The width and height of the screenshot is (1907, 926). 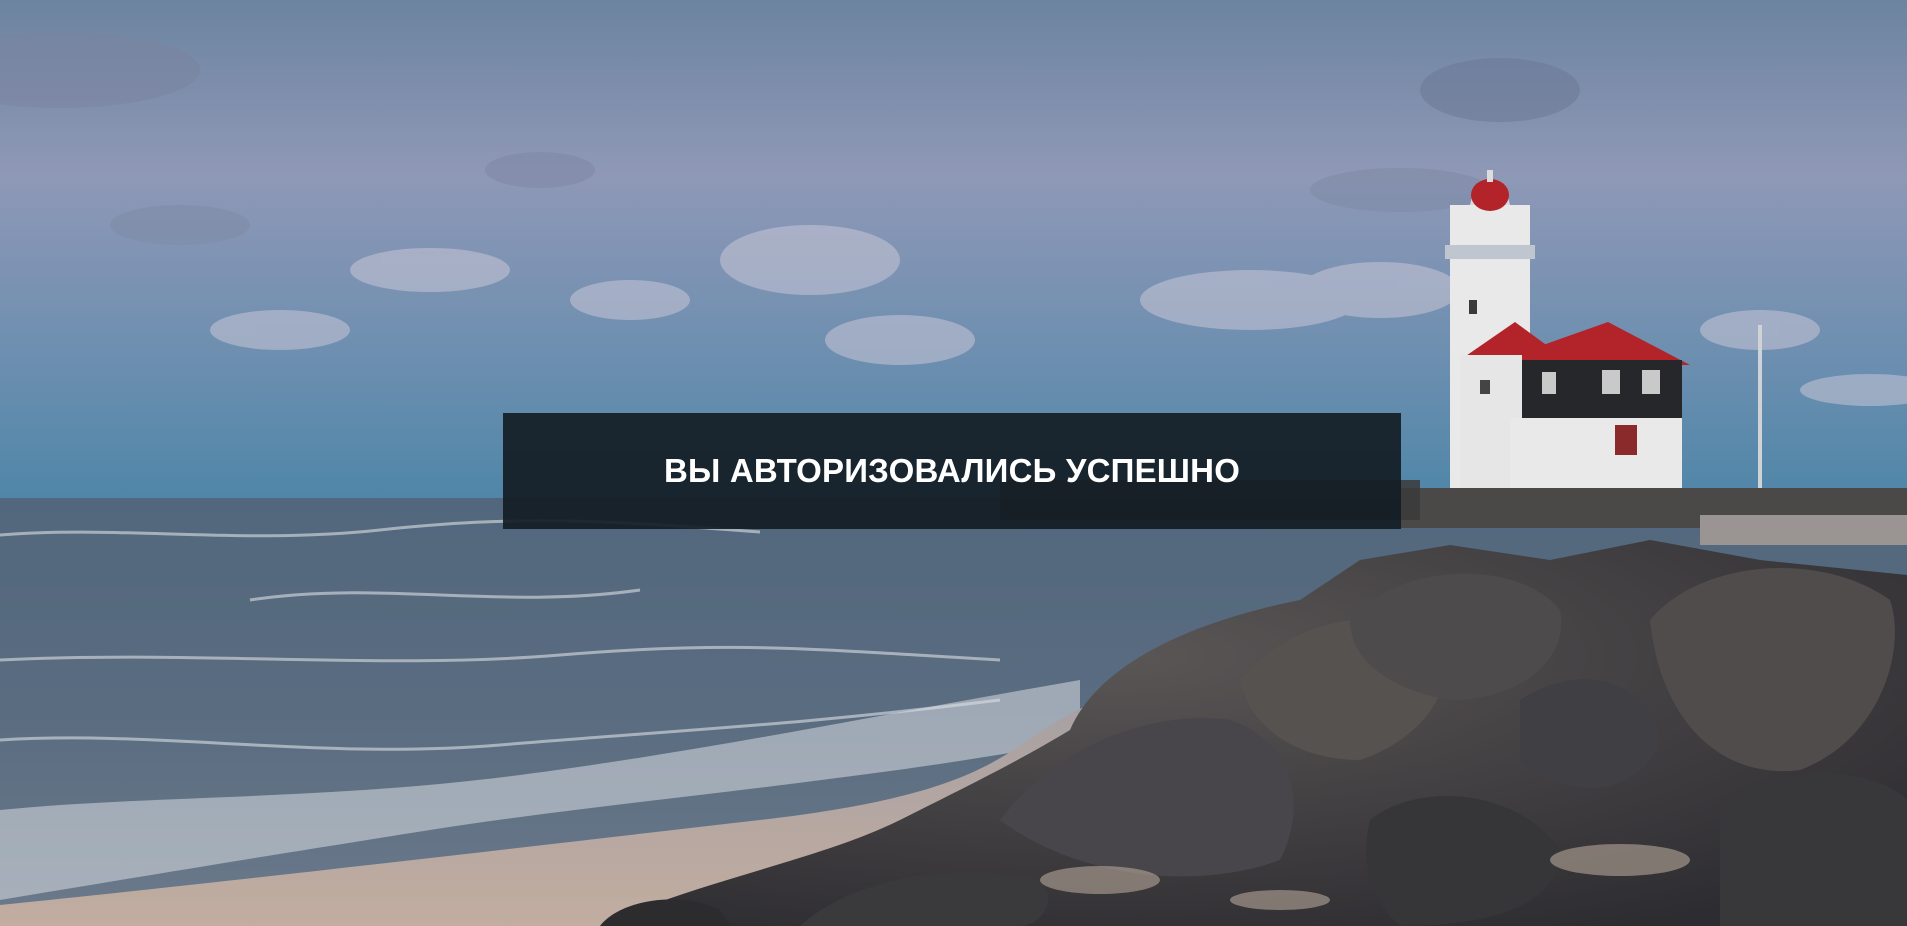 I want to click on notification-message: ВЫ АВТОРИЗОВАЛИСЬ УСПЕШНО, so click(x=952, y=470).